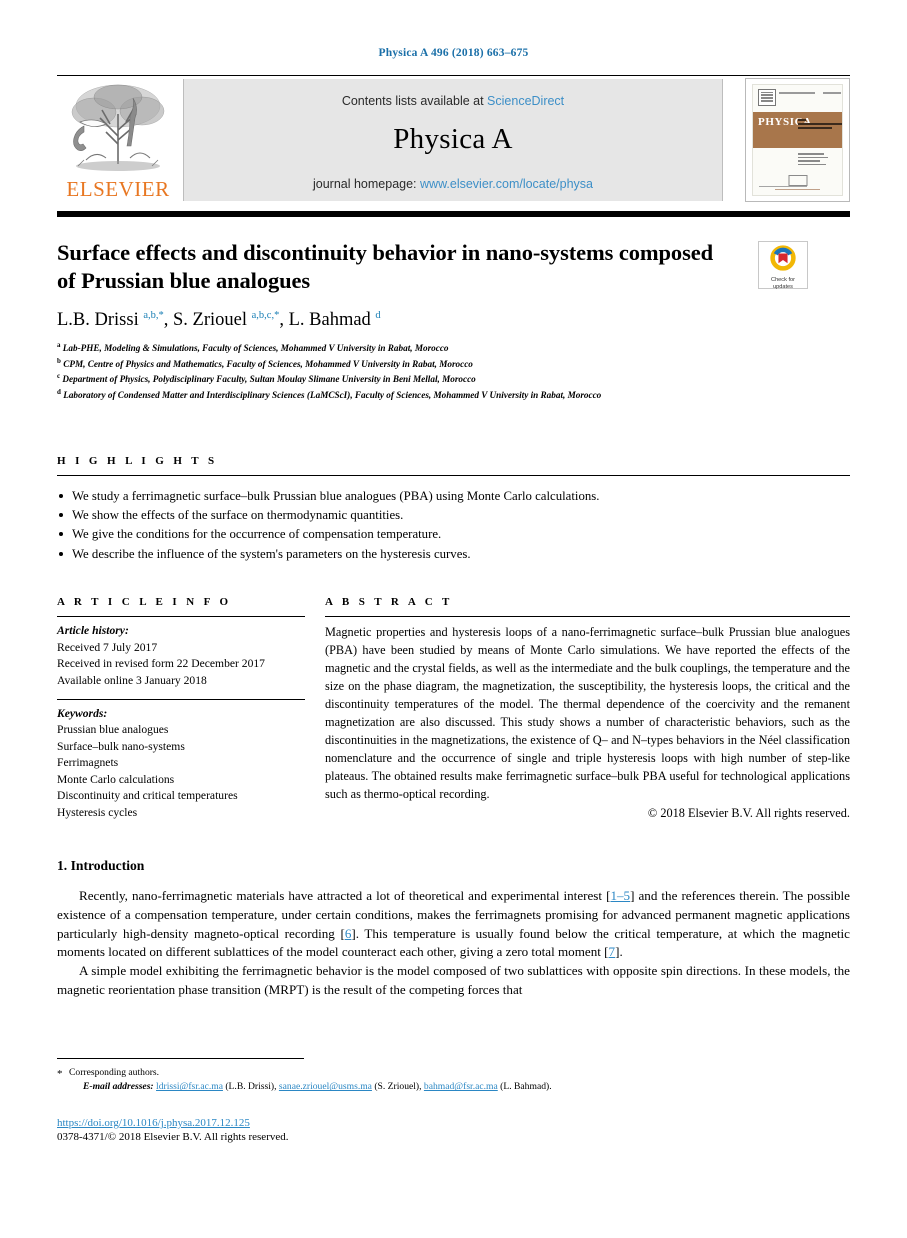  Describe the element at coordinates (414, 101) in the screenshot. I see `contents-prefix: Contents lists available at` at that location.